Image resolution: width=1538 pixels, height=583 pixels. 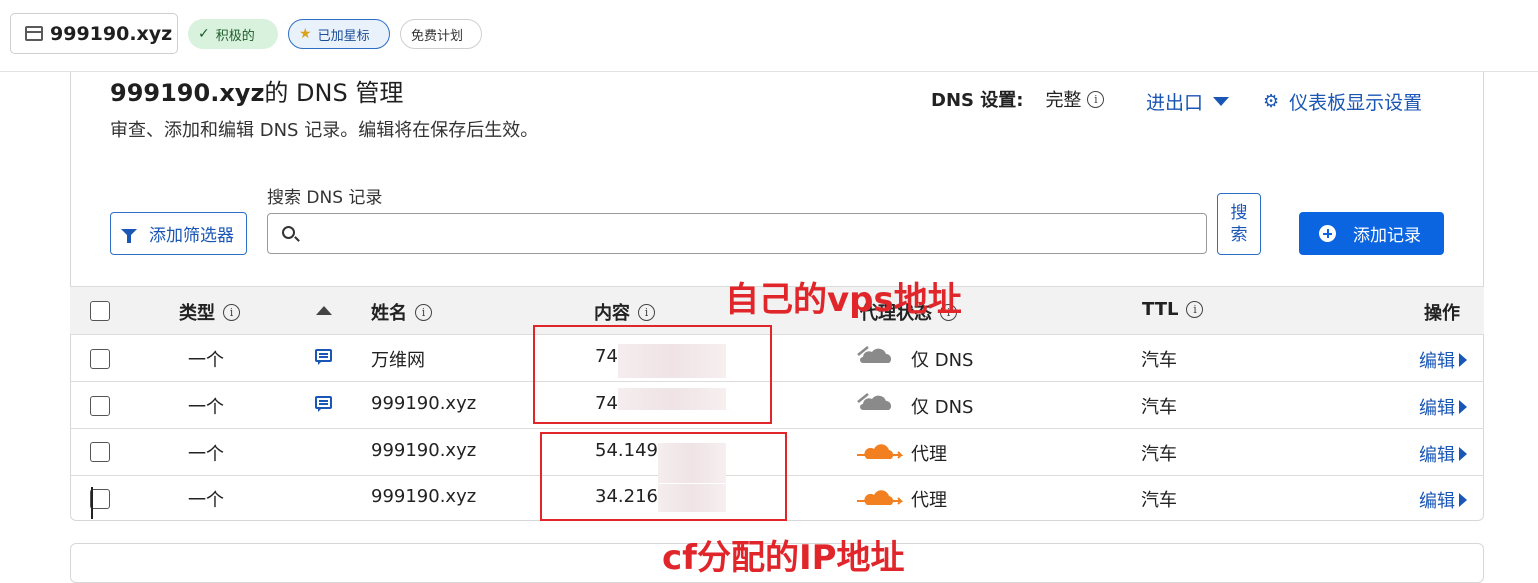 What do you see at coordinates (1063, 100) in the screenshot?
I see `dns-setting-value: 完整` at bounding box center [1063, 100].